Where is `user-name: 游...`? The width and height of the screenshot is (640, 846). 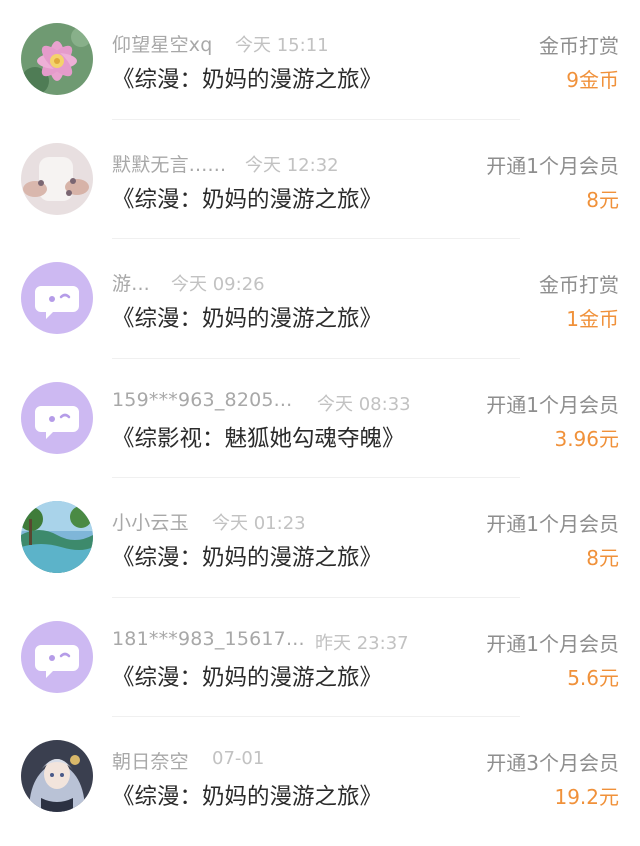 user-name: 游... is located at coordinates (131, 284).